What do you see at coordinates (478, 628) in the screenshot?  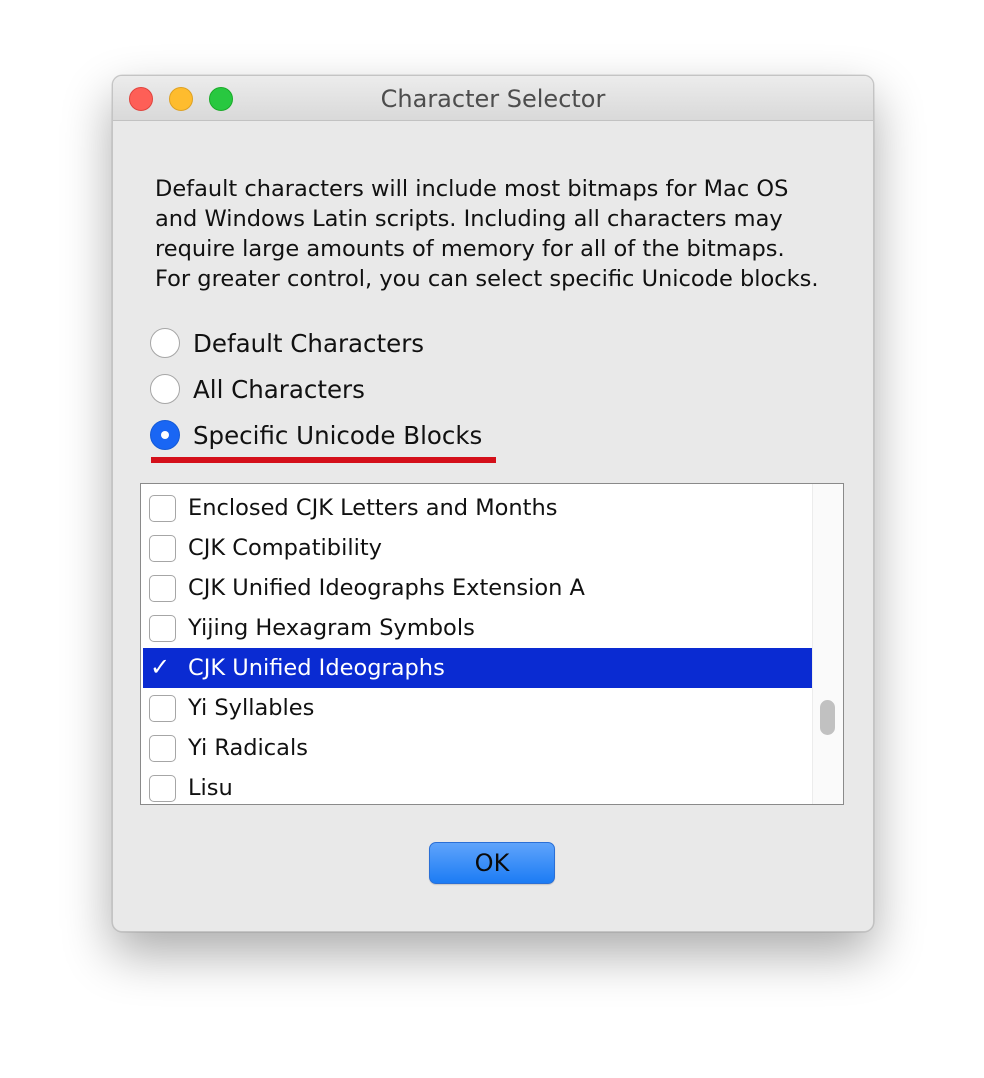 I see `list-item: Yijing Hexagram Symbols` at bounding box center [478, 628].